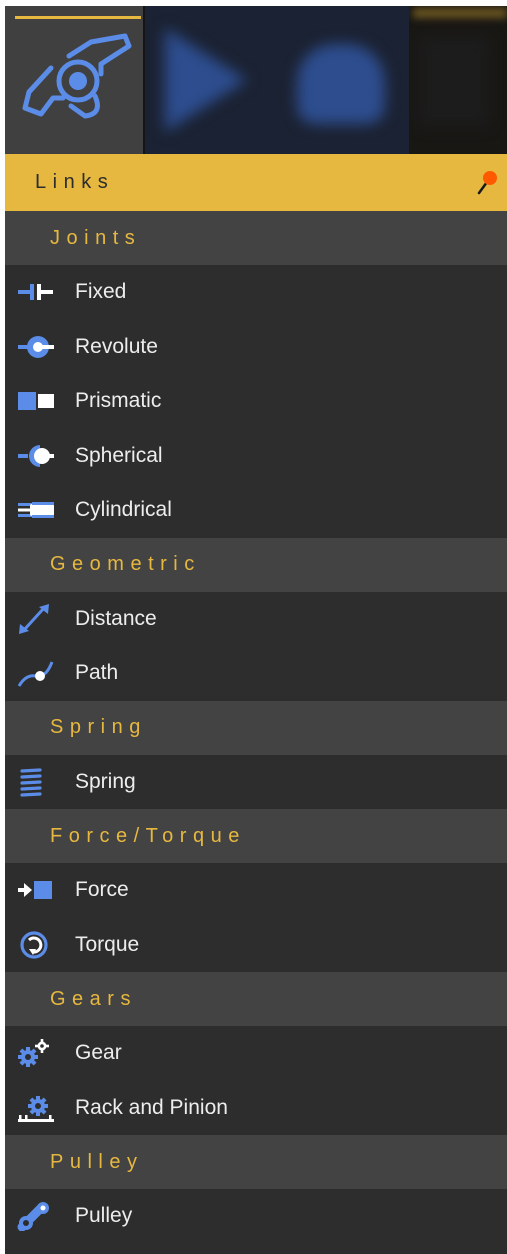 This screenshot has height=1254, width=507. What do you see at coordinates (98, 1053) in the screenshot?
I see `item-label: Gear` at bounding box center [98, 1053].